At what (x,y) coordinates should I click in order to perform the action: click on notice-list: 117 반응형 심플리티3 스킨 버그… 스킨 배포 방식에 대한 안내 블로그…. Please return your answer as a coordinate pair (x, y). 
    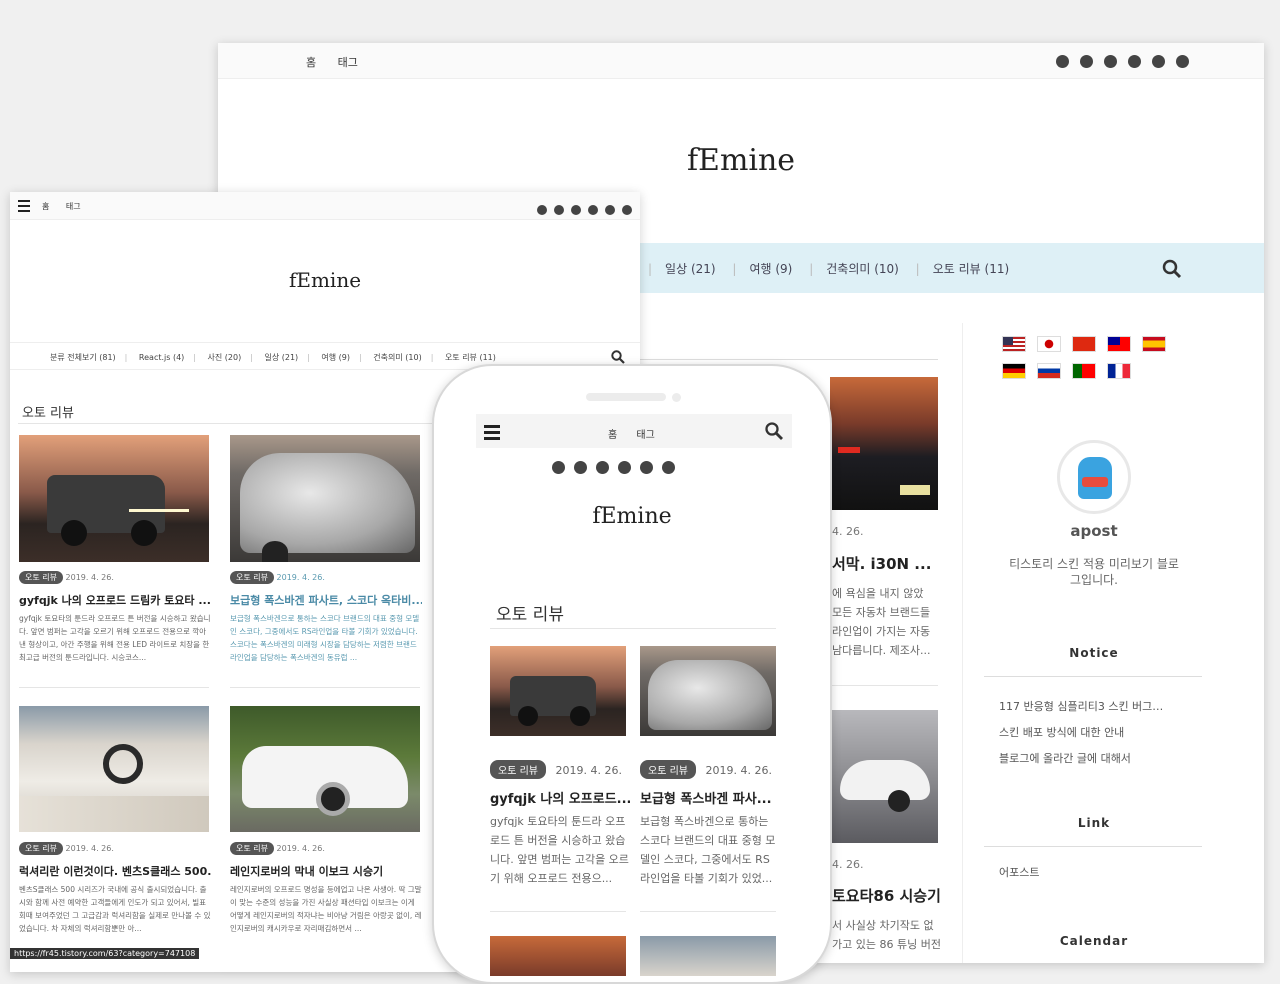
    Looking at the image, I should click on (1081, 733).